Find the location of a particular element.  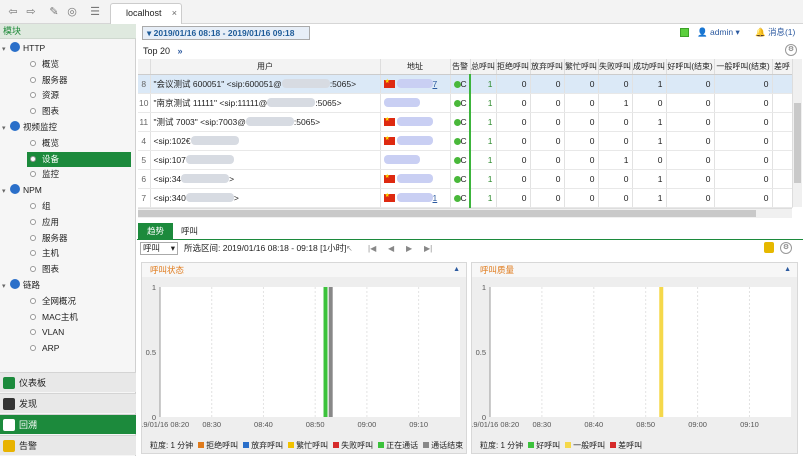

column-header: 用户 is located at coordinates (265, 67).